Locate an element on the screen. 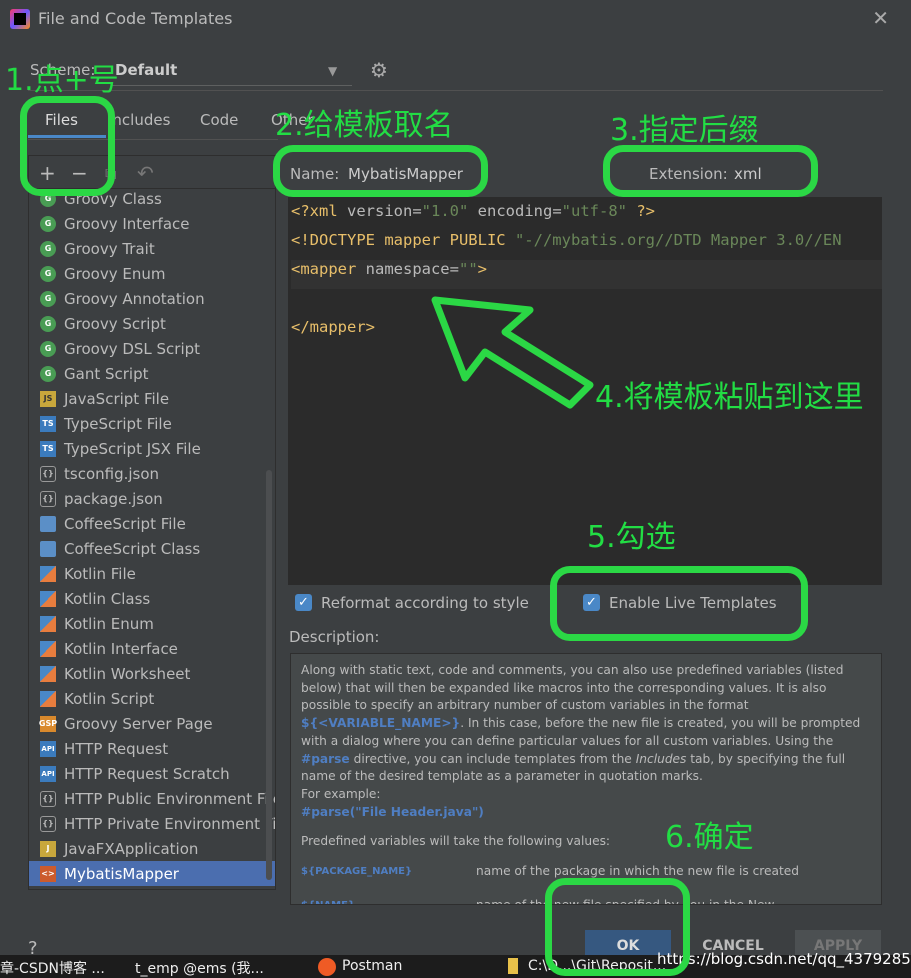 The width and height of the screenshot is (911, 978). divider is located at coordinates (455, 90).